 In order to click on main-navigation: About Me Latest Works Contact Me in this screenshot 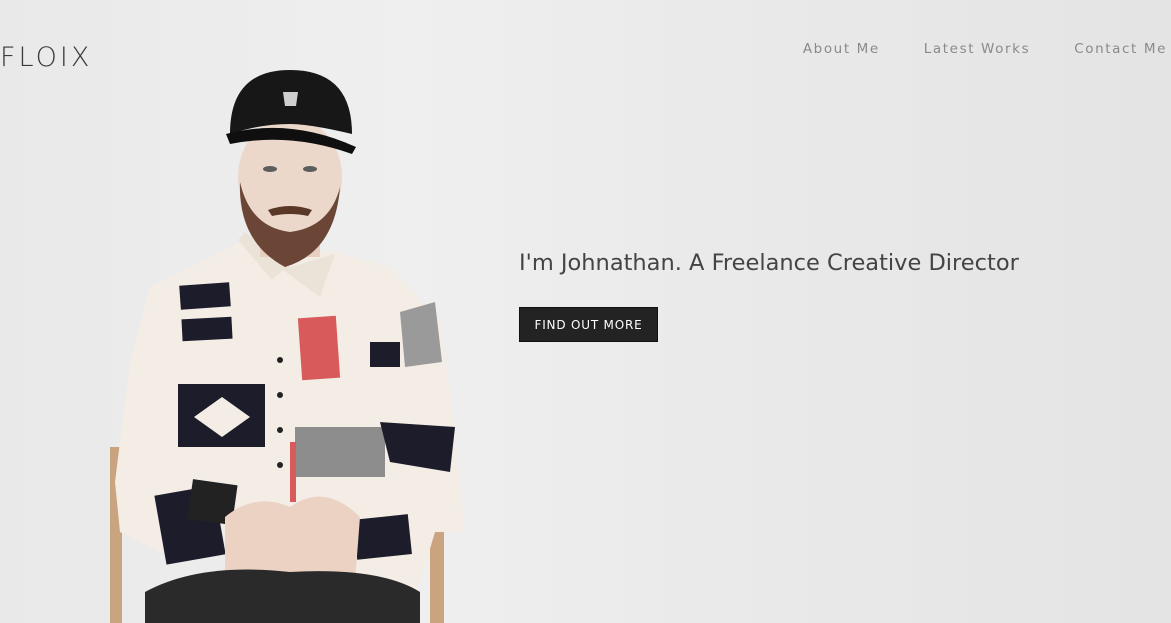, I will do `click(985, 49)`.